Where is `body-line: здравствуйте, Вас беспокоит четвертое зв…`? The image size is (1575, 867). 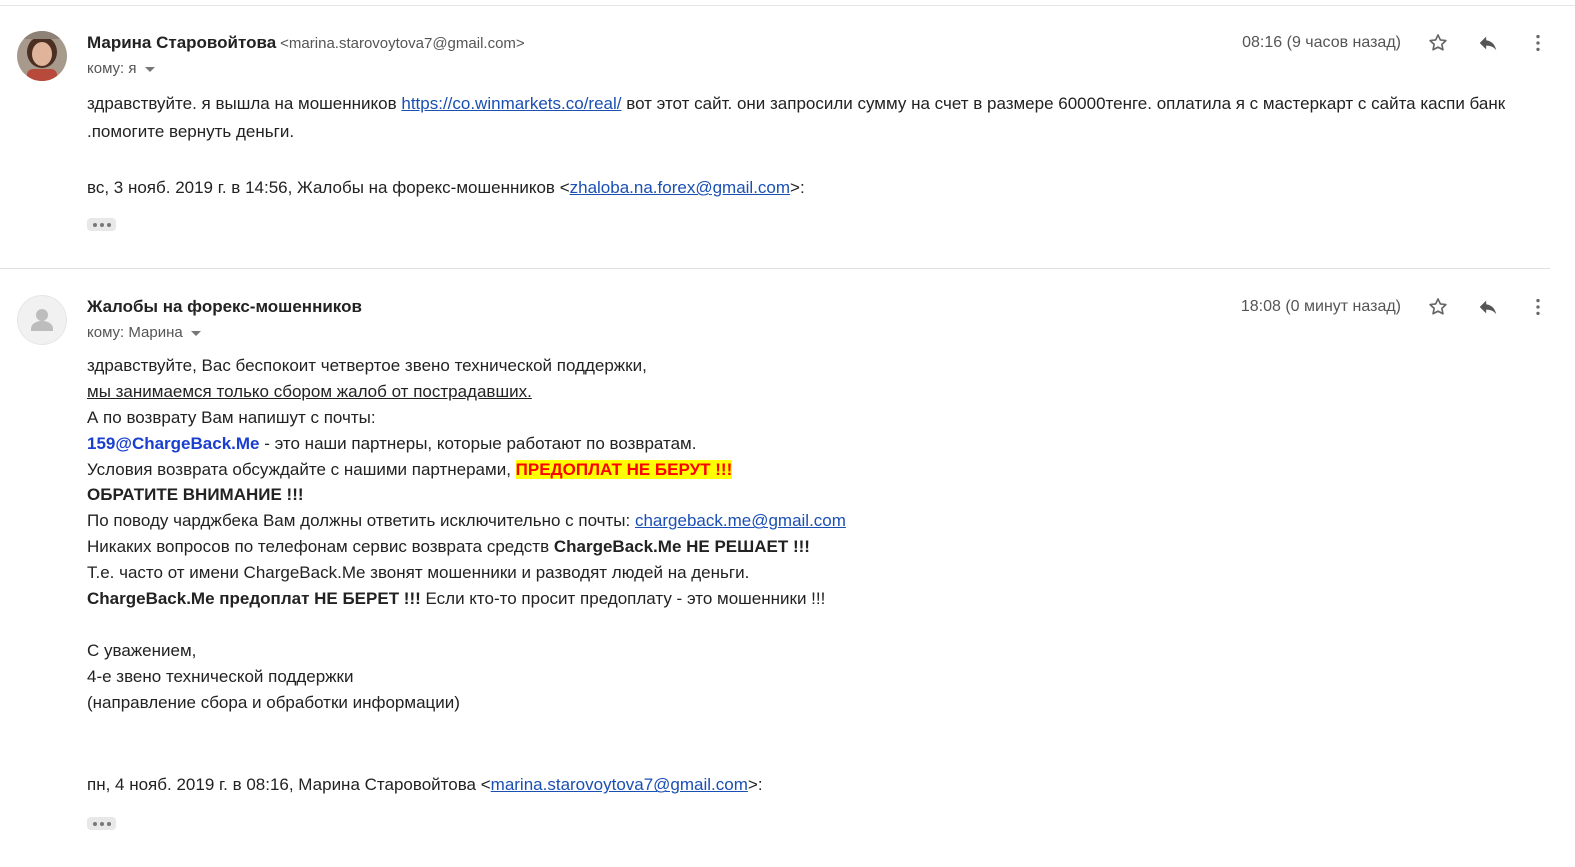
body-line: здравствуйте, Вас беспокоит четвертое зв… is located at coordinates (367, 365).